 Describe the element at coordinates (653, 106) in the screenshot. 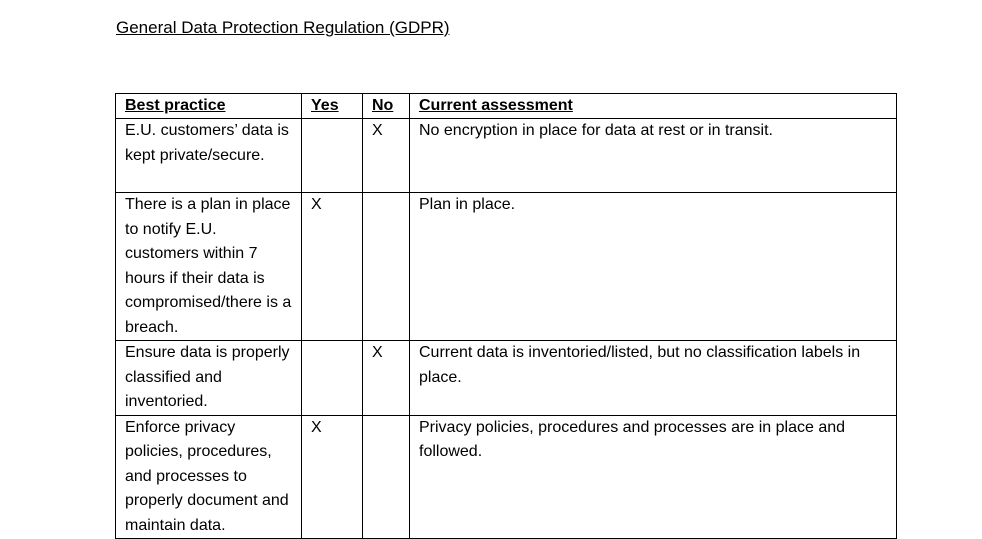

I see `header-current-assessment: Current assessment` at that location.